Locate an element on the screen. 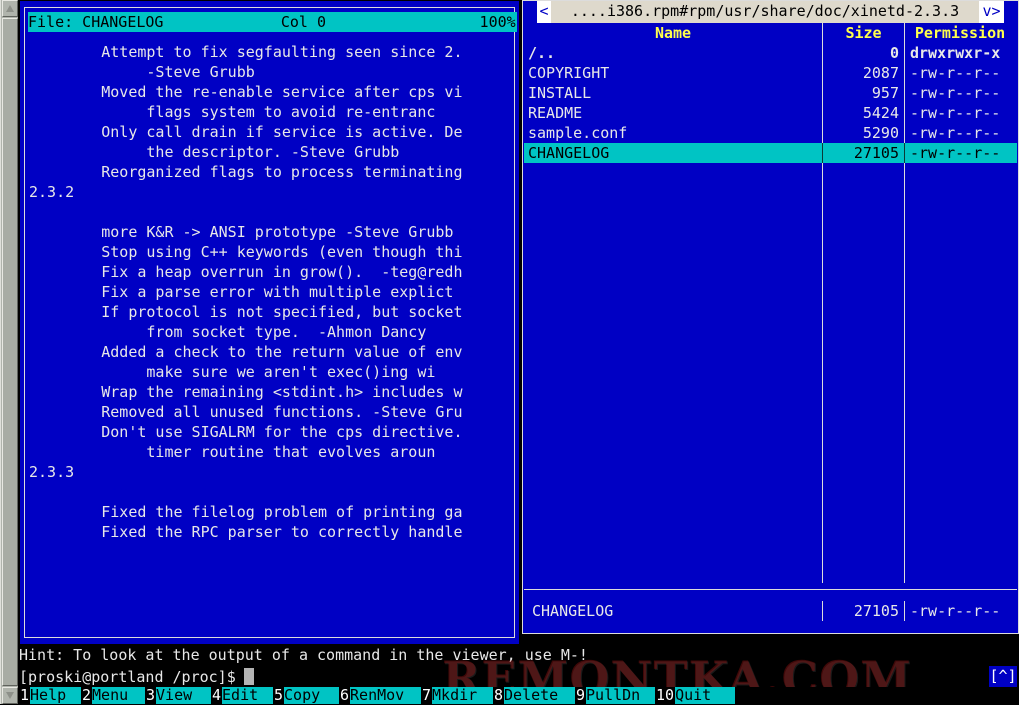  viewer-line: Stop using C++ keywords (even though thi is located at coordinates (246, 252).